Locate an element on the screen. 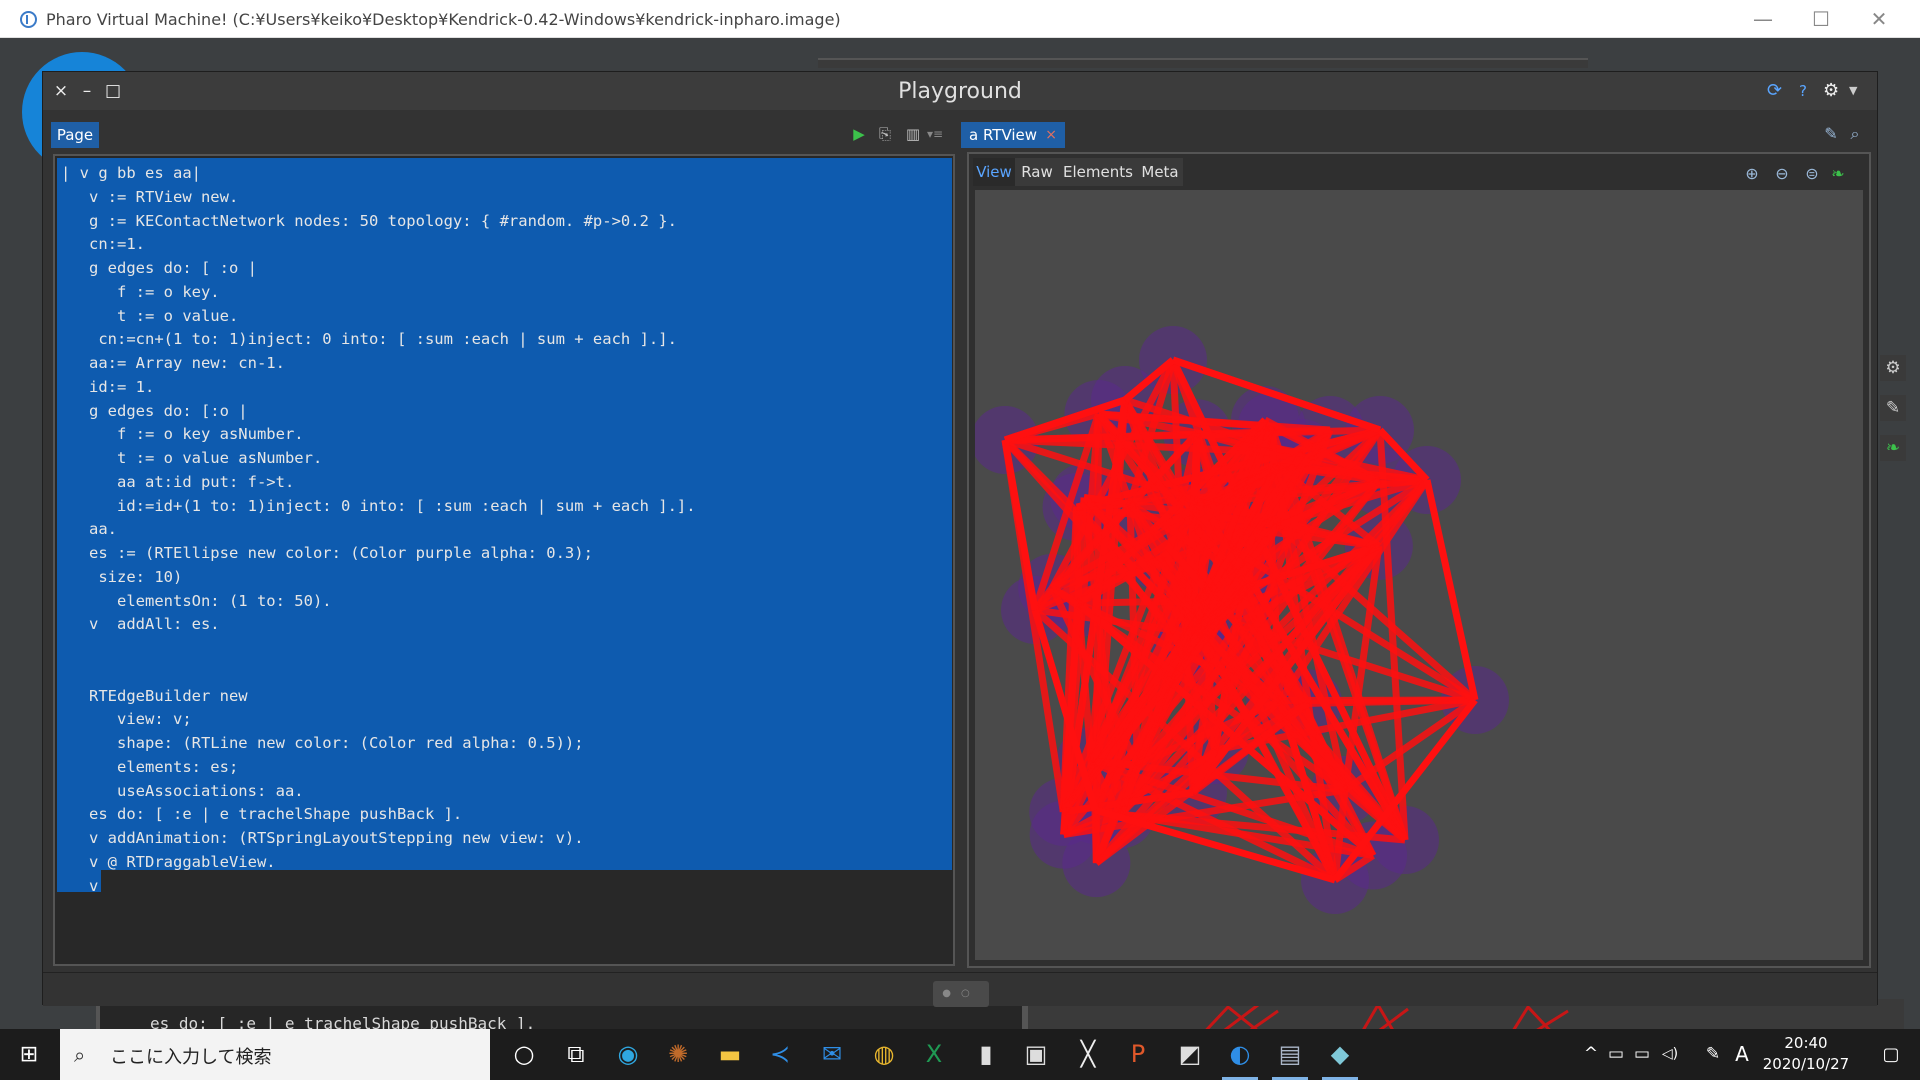 Image resolution: width=1920 pixels, height=1080 pixels. playground-titlebar: × – □ Playground ⟳ ? ⚙ ▼ is located at coordinates (960, 91).